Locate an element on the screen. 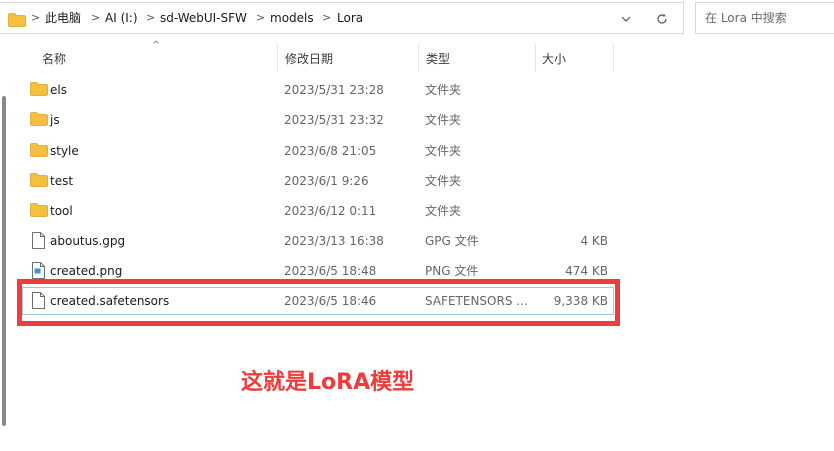 The width and height of the screenshot is (834, 451). file-date: 2023/6/8 21:05 is located at coordinates (330, 151).